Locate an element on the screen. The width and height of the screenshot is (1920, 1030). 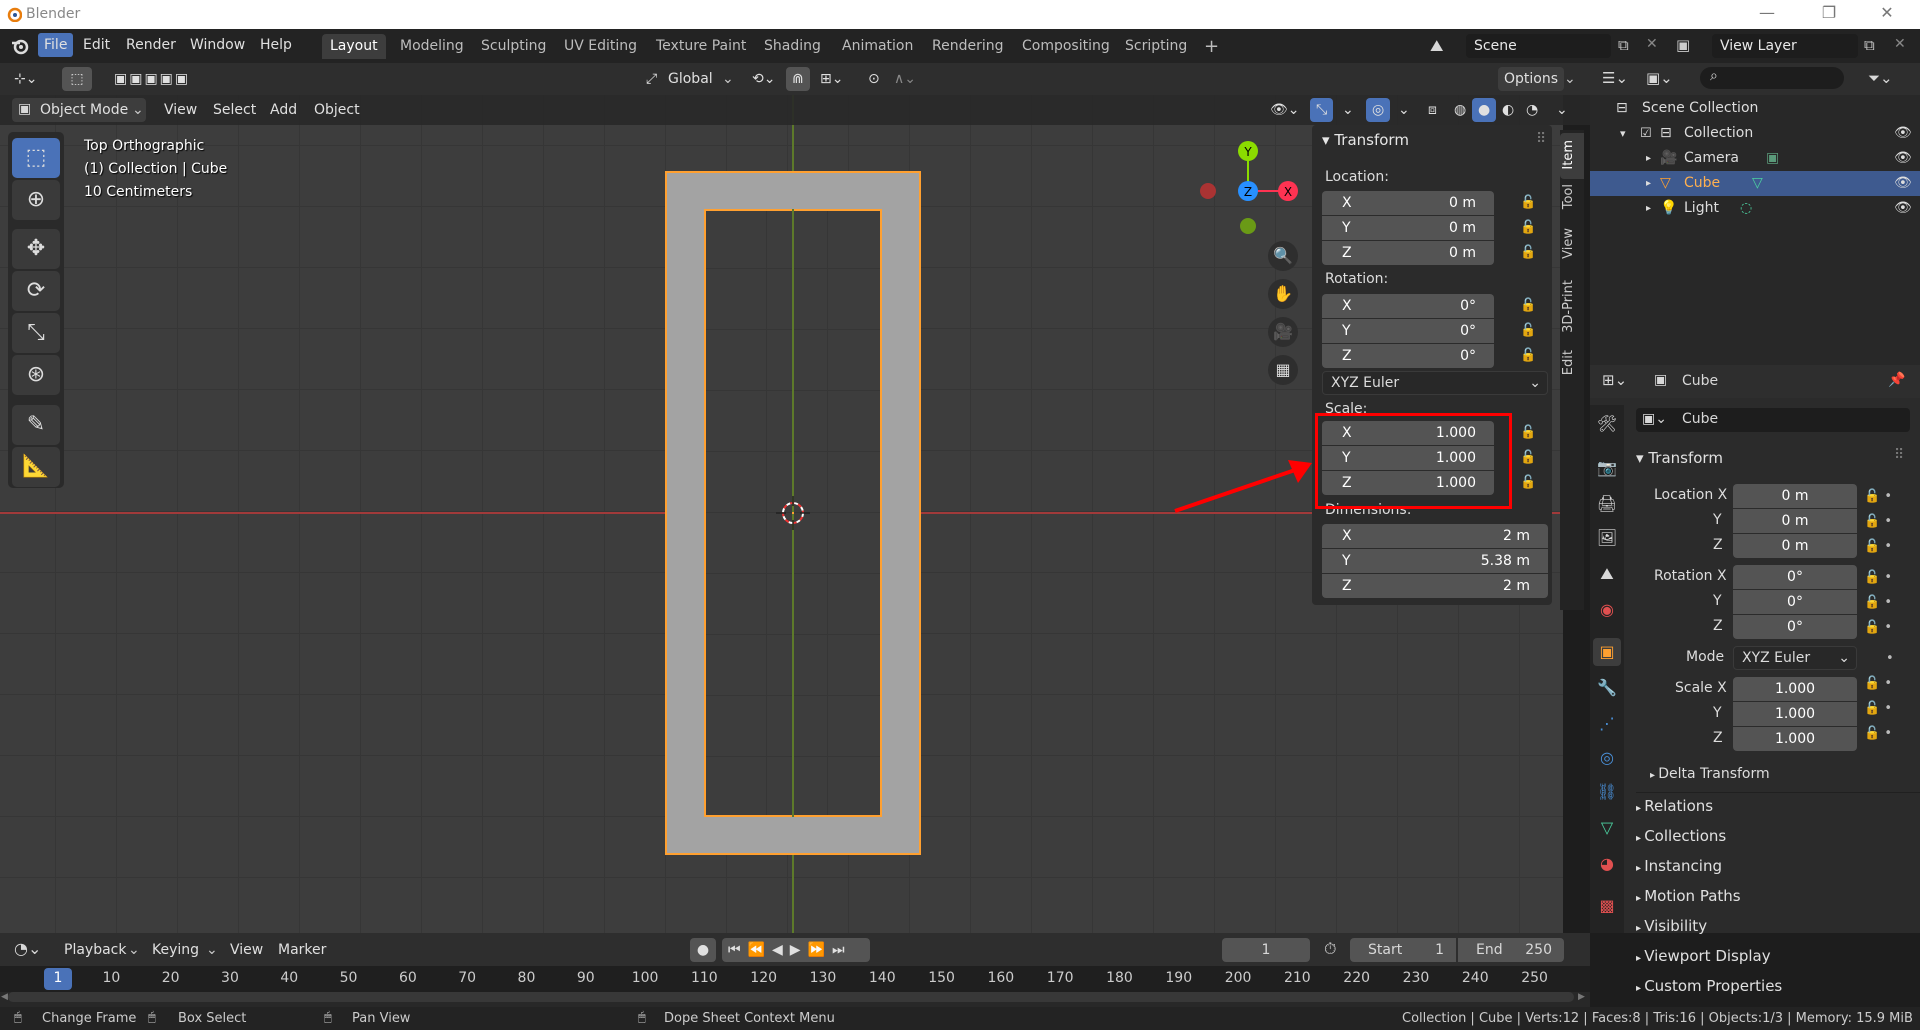
location-x-field: X 0 m is located at coordinates (1408, 203).